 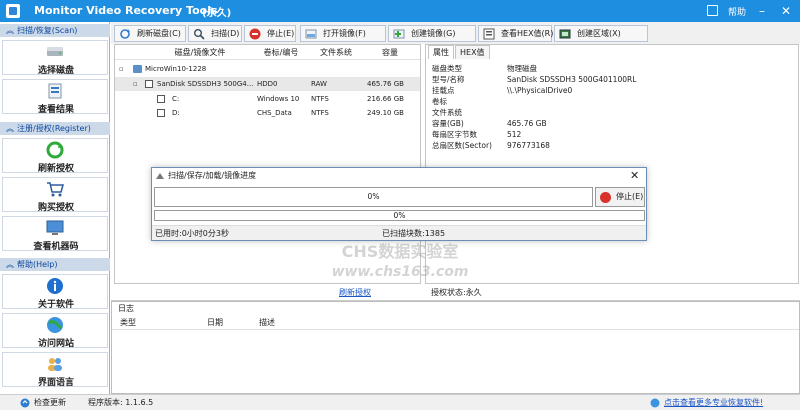 What do you see at coordinates (447, 112) in the screenshot?
I see `property-row: 文件系统` at bounding box center [447, 112].